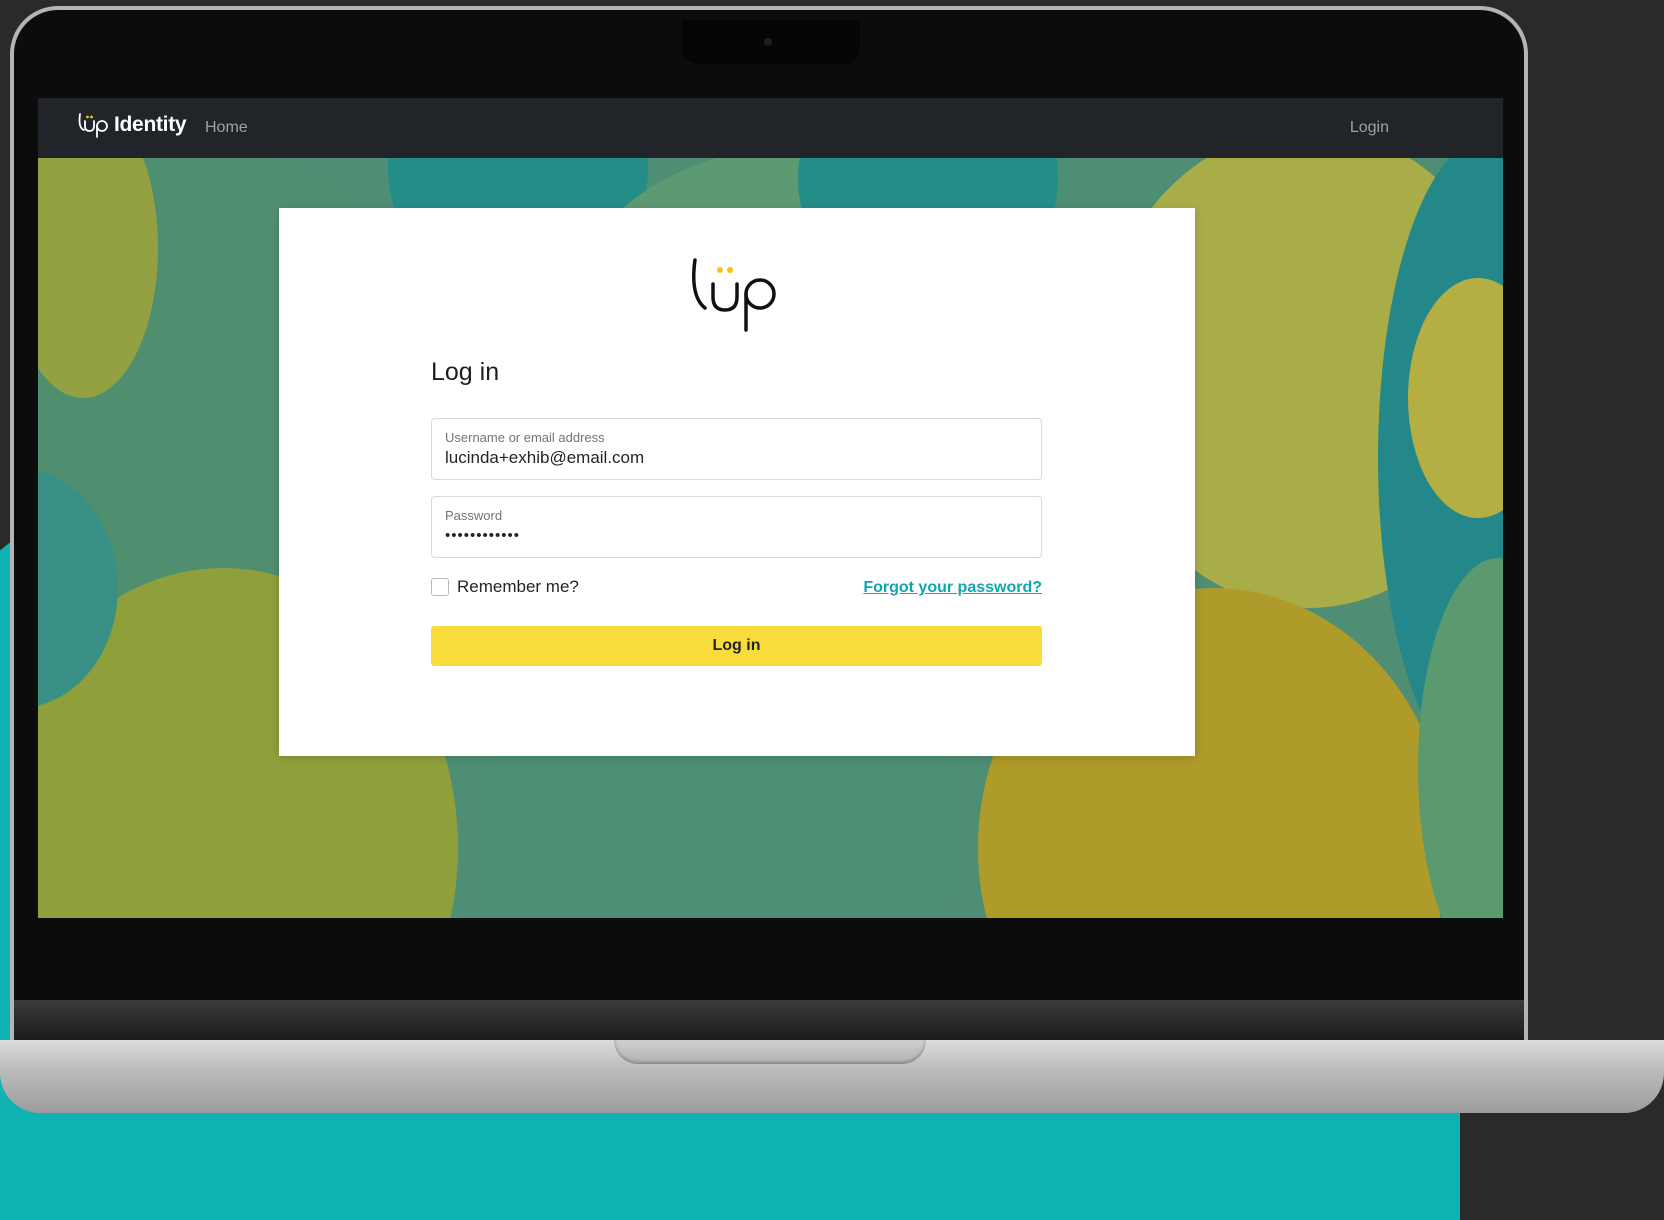 This screenshot has height=1220, width=1664. I want to click on remember-label: Remember me?, so click(518, 586).